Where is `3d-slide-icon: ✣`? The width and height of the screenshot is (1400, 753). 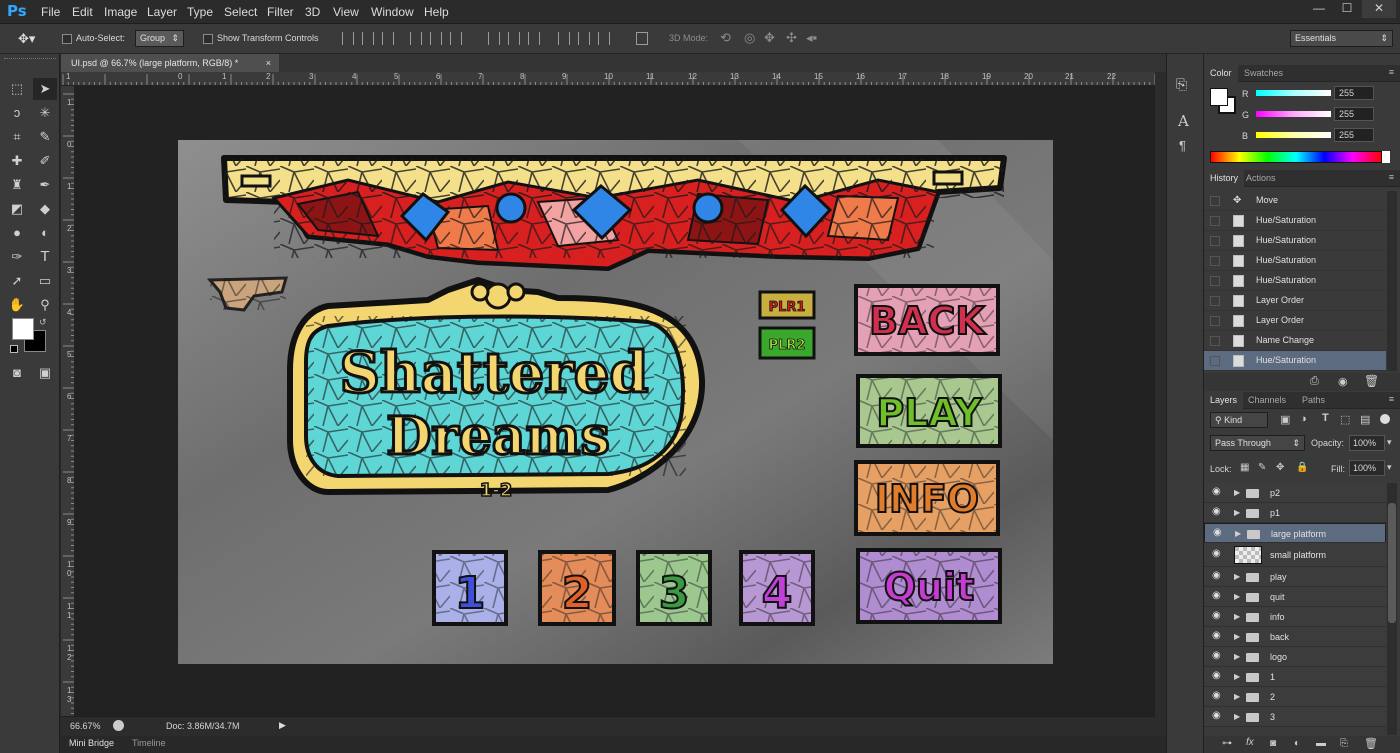 3d-slide-icon: ✣ is located at coordinates (791, 38).